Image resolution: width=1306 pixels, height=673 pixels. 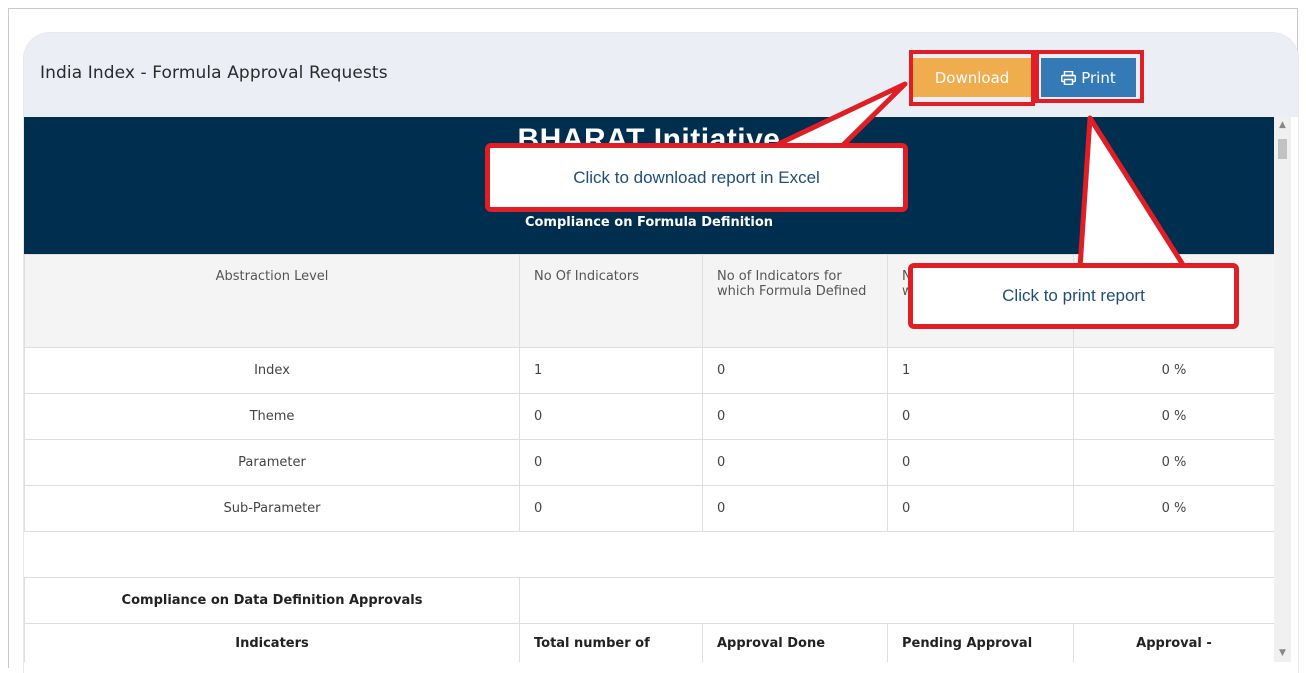 What do you see at coordinates (1132, 193) in the screenshot?
I see `print-callout-pointer` at bounding box center [1132, 193].